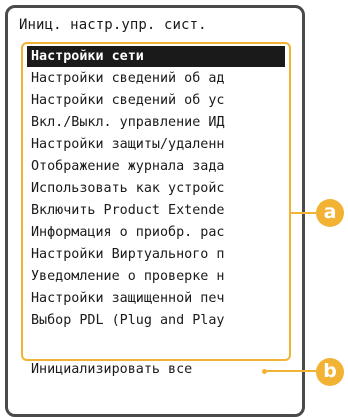 The width and height of the screenshot is (348, 417). I want to click on menu-item-product-extended: Включить Product Extende, so click(156, 210).